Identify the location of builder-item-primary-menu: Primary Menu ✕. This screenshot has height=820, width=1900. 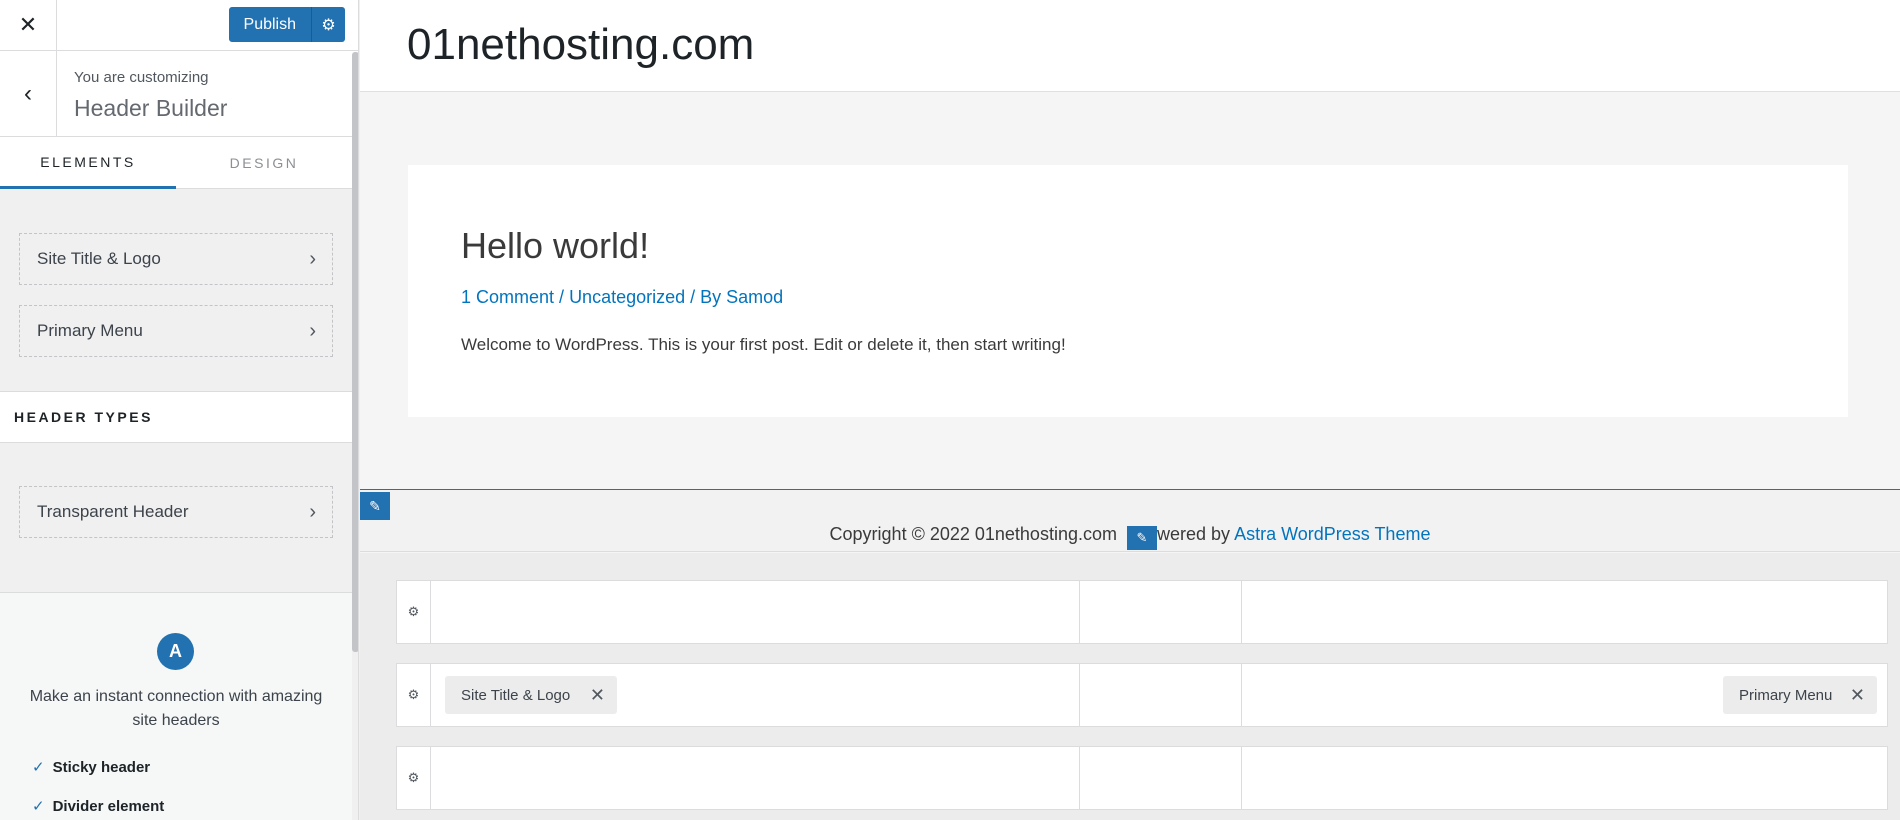
(1800, 695).